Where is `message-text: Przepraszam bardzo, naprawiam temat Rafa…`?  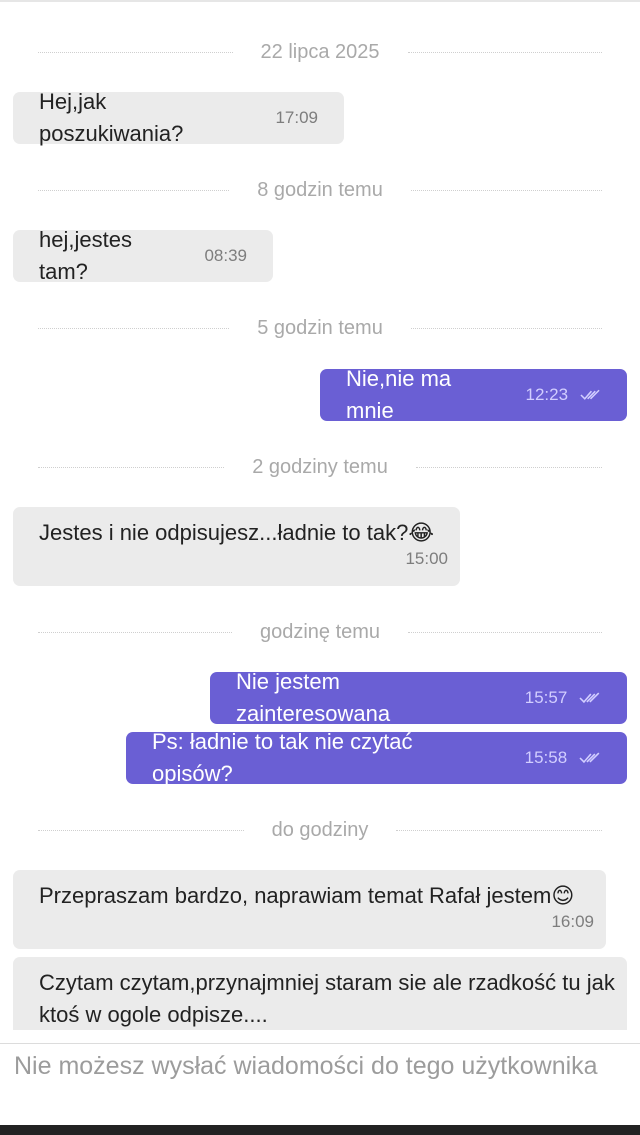 message-text: Przepraszam bardzo, naprawiam temat Rafa… is located at coordinates (307, 895).